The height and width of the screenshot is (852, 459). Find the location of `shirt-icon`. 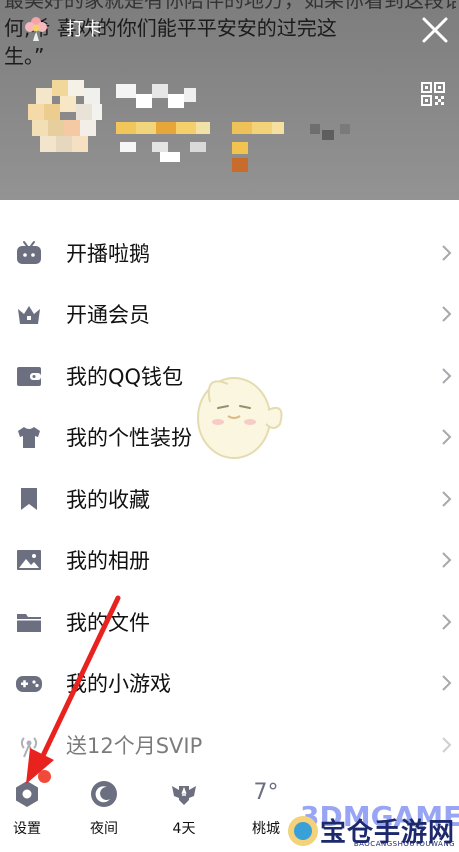

shirt-icon is located at coordinates (29, 437).